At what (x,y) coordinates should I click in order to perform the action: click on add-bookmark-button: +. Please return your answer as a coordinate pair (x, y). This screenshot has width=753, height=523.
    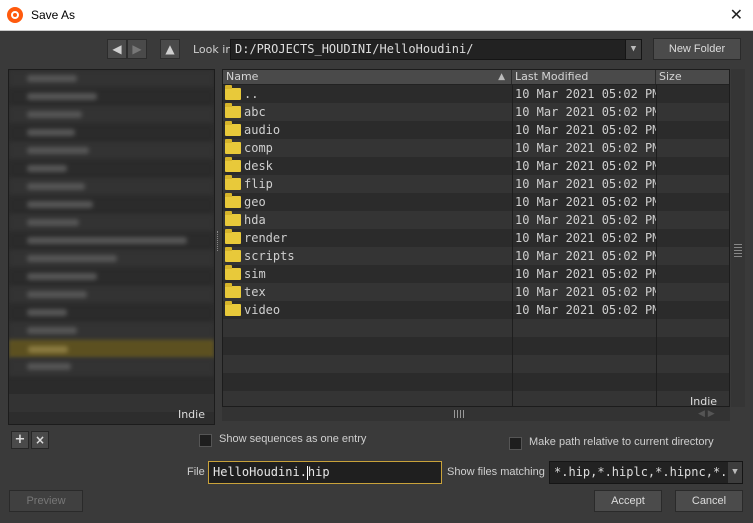
    Looking at the image, I should click on (20, 440).